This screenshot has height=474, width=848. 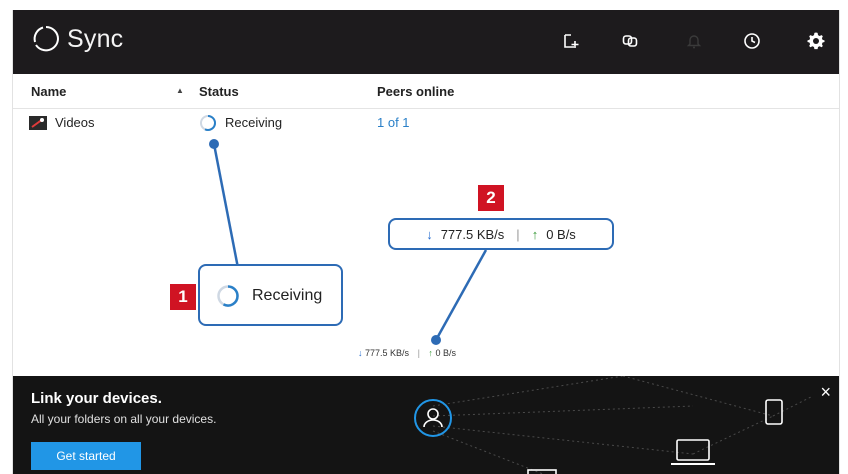 I want to click on callout-number-2: 2, so click(x=491, y=198).